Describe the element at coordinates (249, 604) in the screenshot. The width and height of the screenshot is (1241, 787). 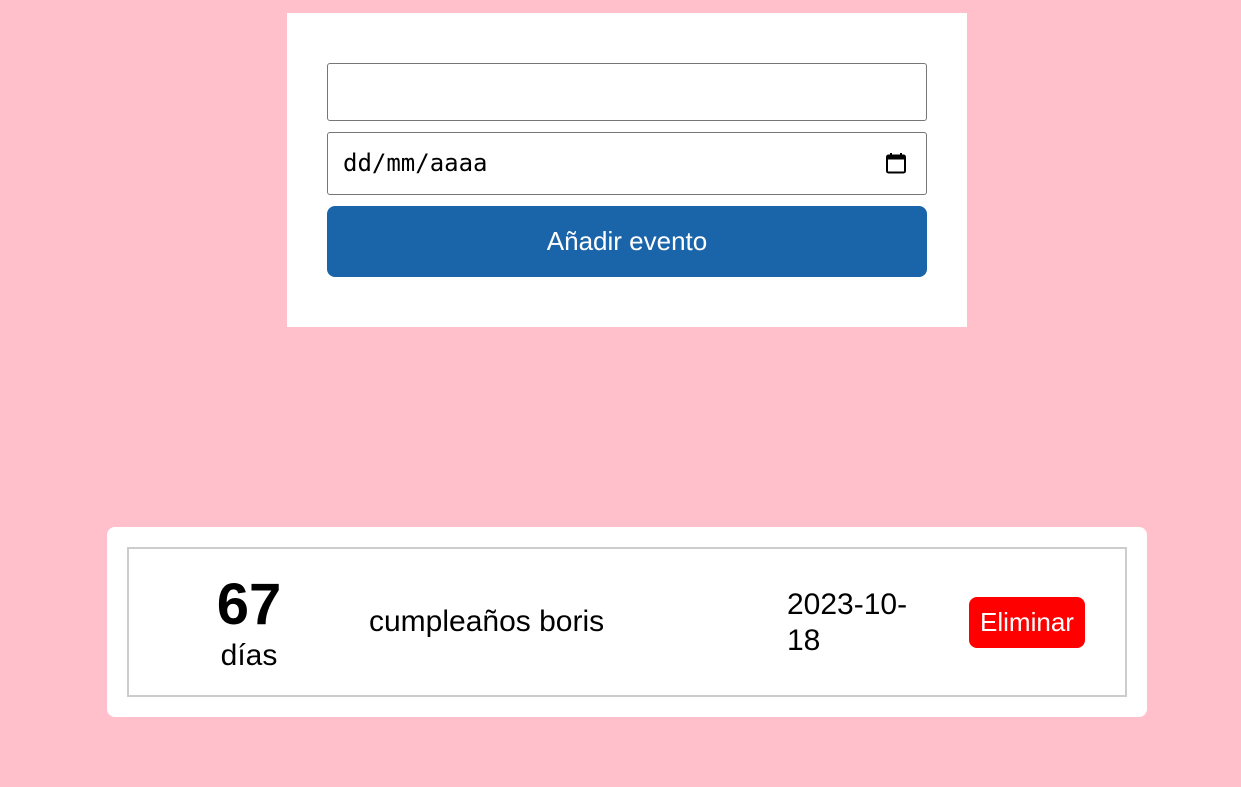
I see `days-remaining: 67` at that location.